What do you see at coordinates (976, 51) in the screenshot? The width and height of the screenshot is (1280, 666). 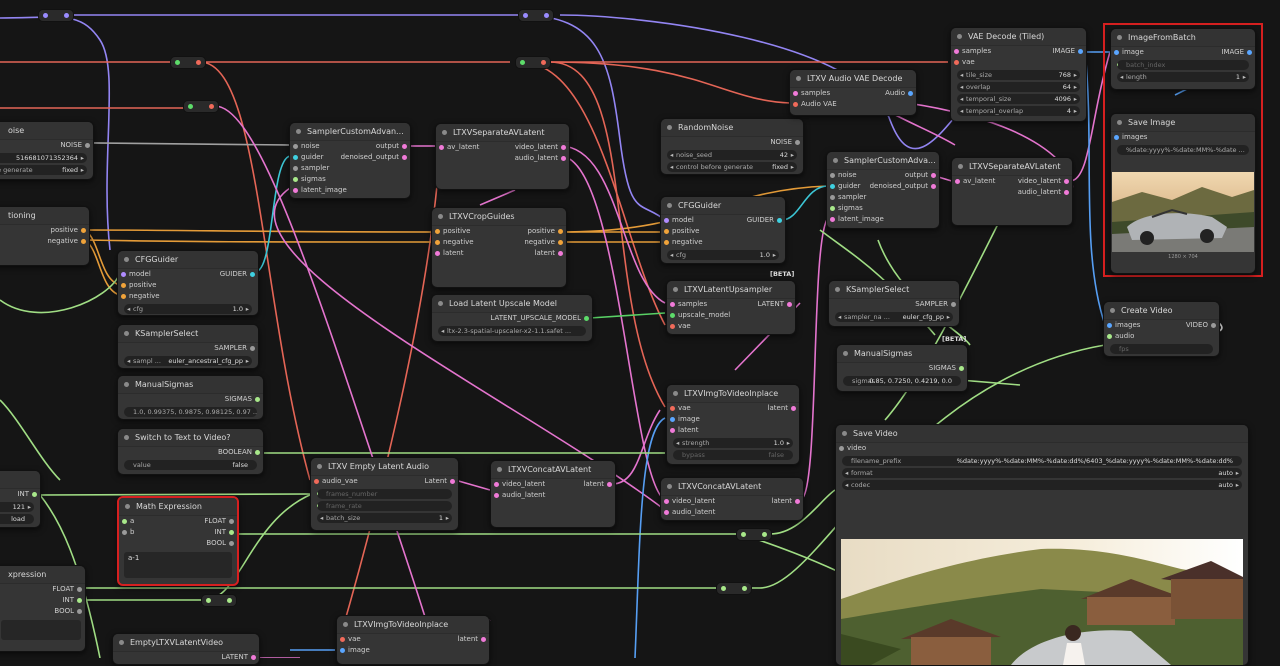 I see `input-samples: samples` at bounding box center [976, 51].